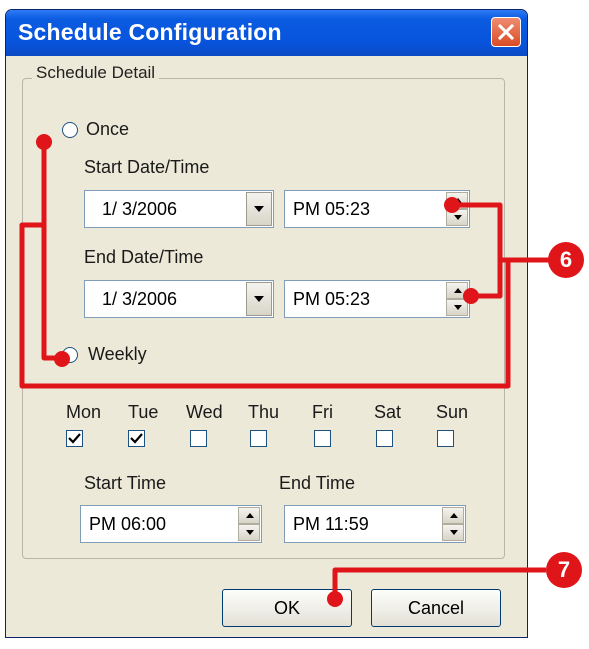 This screenshot has height=649, width=589. What do you see at coordinates (439, 582) in the screenshot?
I see `callout-7-connector` at bounding box center [439, 582].